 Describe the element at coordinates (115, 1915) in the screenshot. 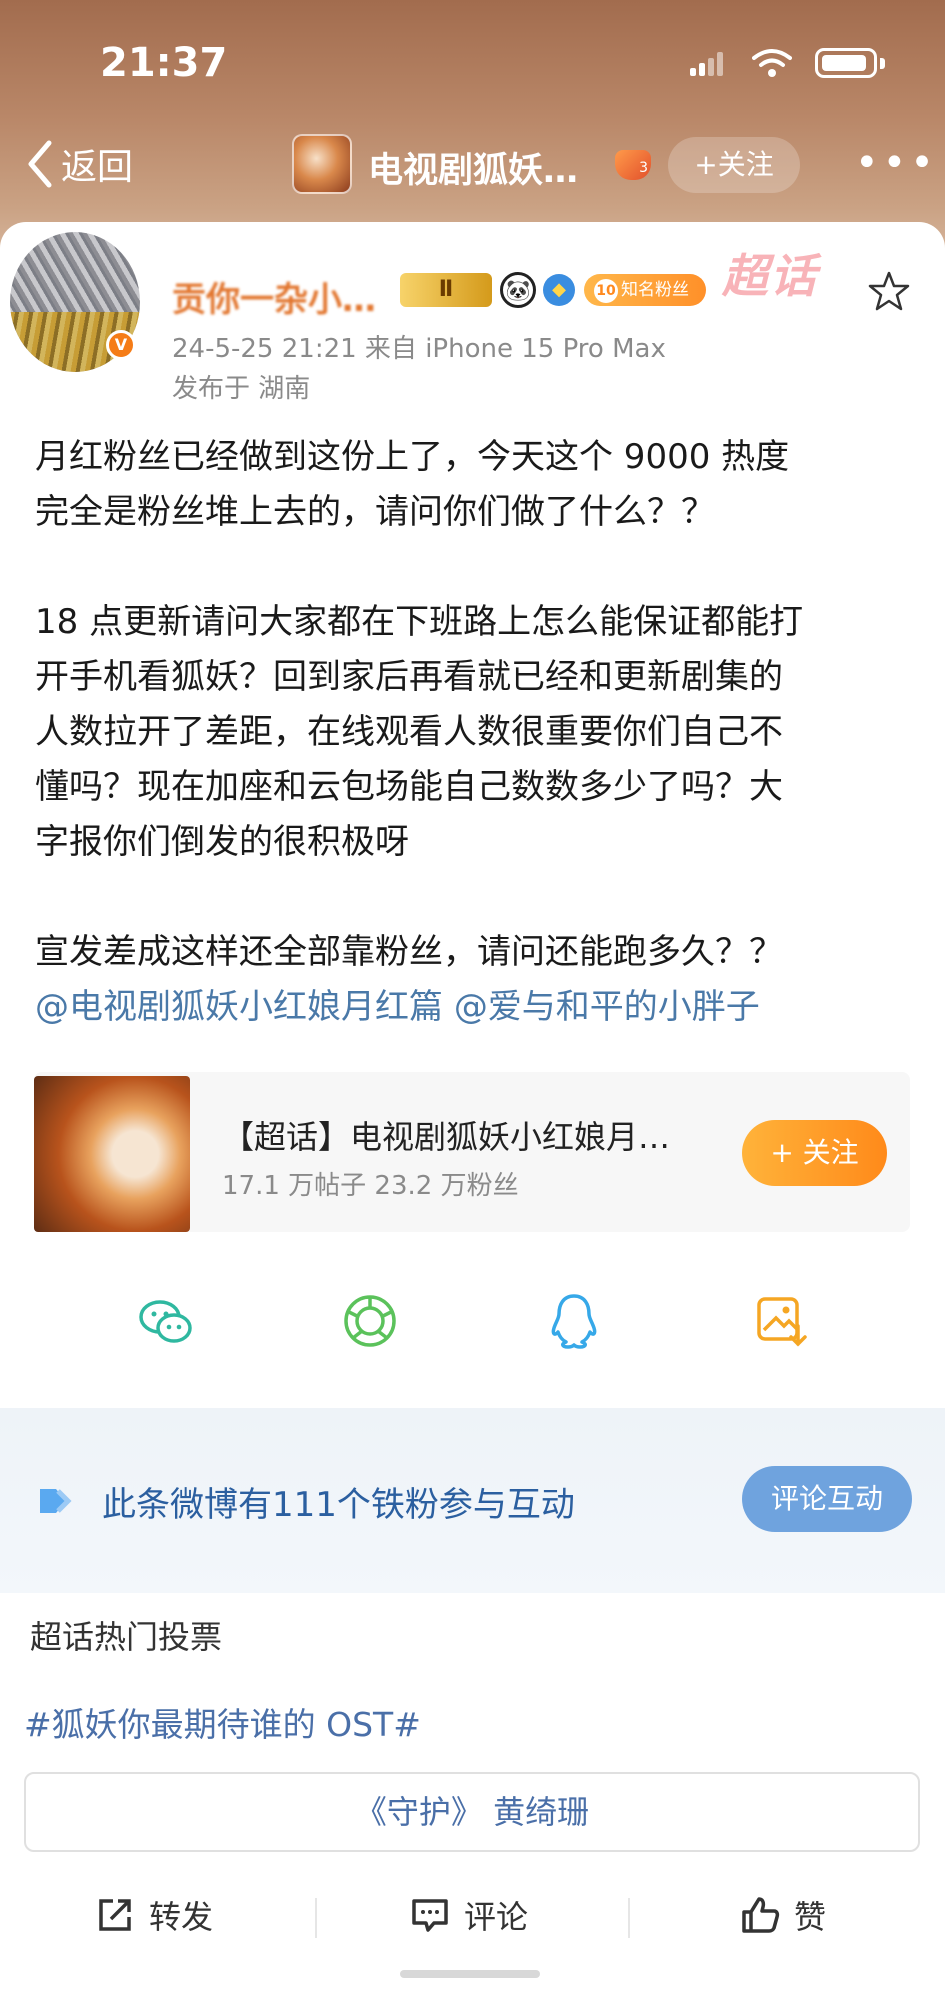

I see `repost-icon` at that location.